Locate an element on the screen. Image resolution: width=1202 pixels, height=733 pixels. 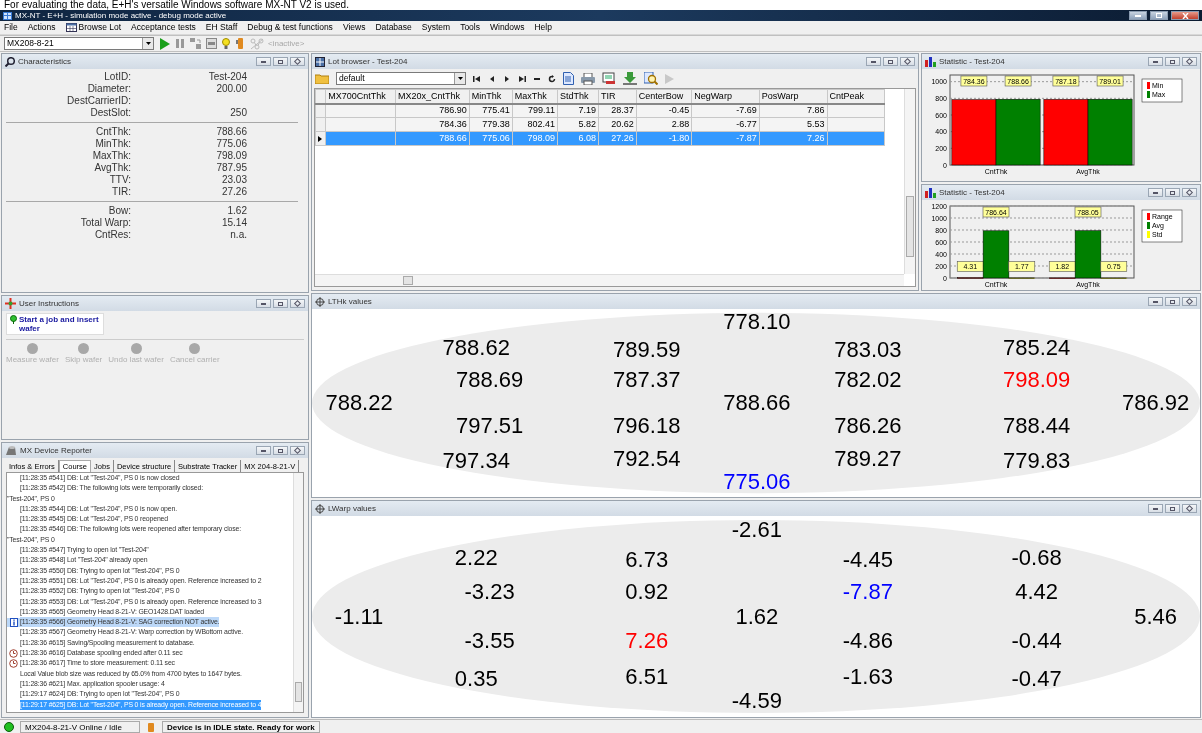
menu-item: Actions is located at coordinates (41, 27).